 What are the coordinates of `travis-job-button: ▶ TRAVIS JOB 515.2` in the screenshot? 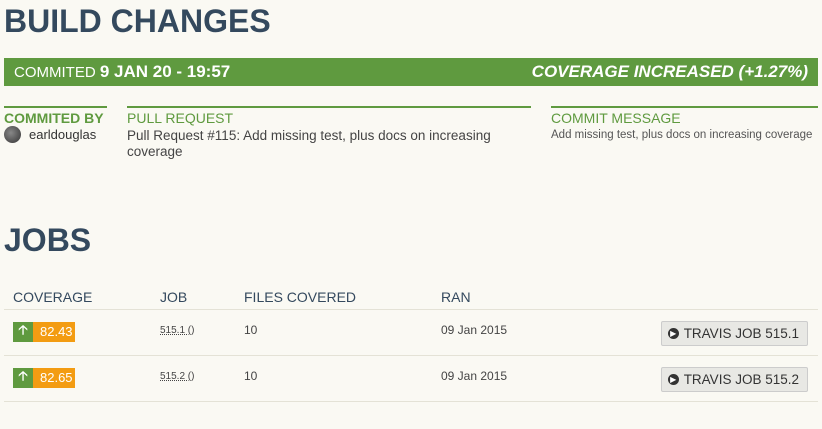 It's located at (734, 379).